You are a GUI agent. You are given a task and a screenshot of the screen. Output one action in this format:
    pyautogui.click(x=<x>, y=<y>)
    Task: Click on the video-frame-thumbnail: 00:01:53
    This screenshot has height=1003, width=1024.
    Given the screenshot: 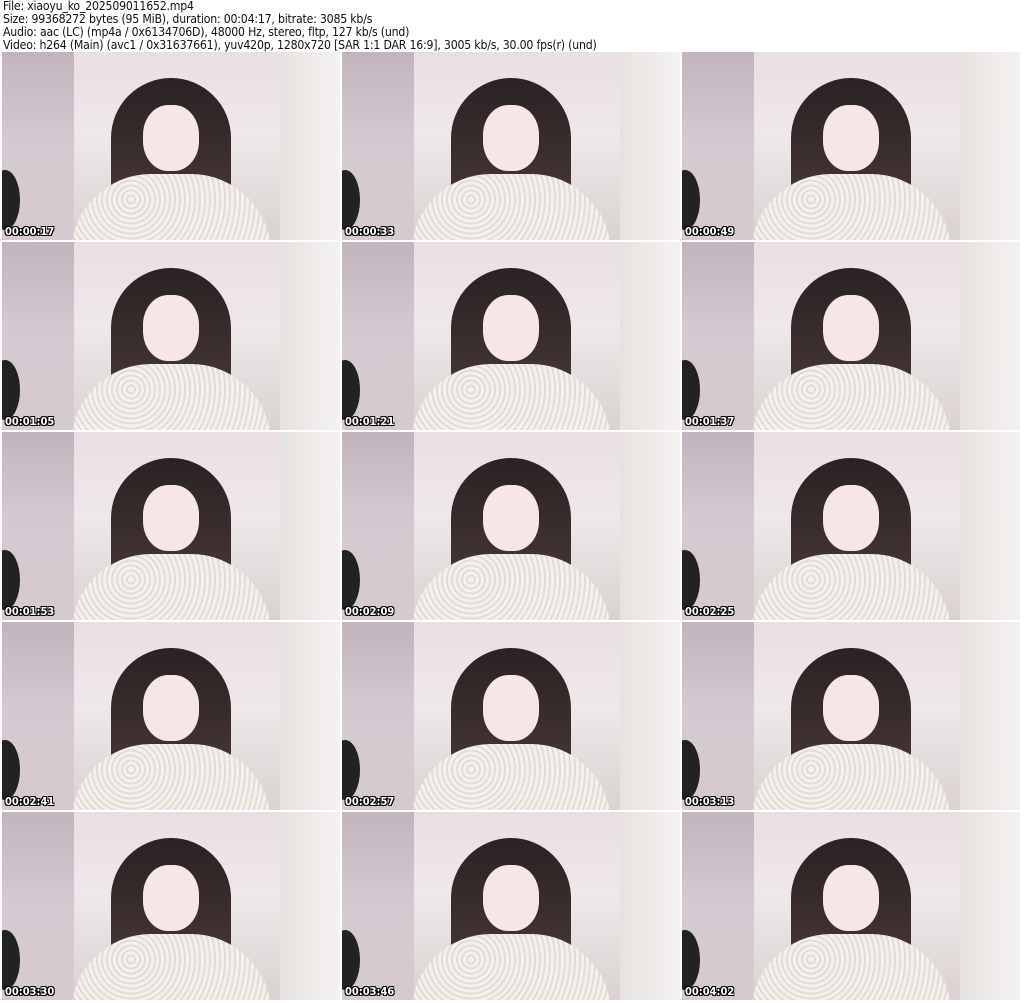 What is the action you would take?
    pyautogui.click(x=171, y=526)
    